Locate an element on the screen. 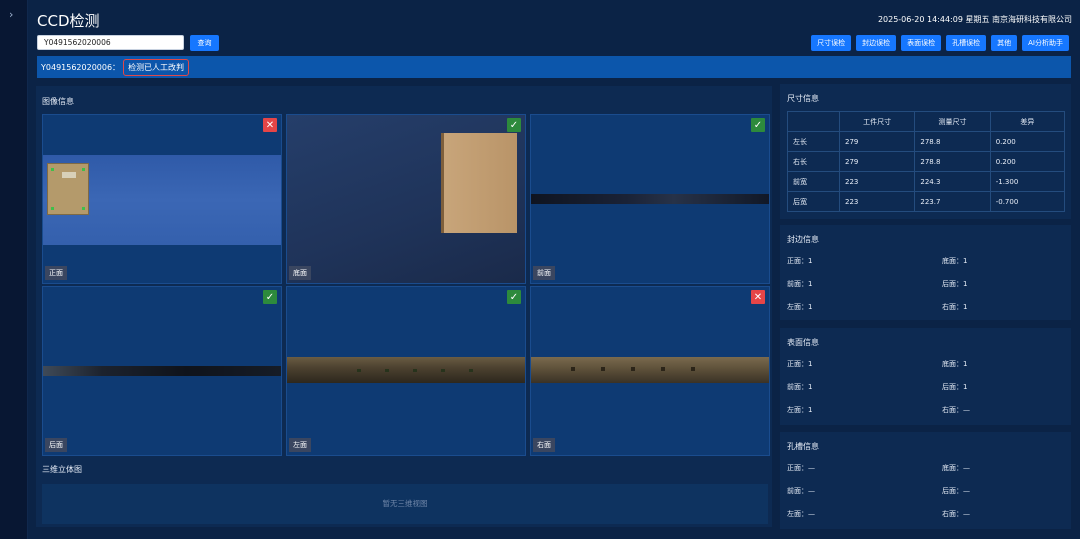  image-label: 右面 is located at coordinates (544, 445).